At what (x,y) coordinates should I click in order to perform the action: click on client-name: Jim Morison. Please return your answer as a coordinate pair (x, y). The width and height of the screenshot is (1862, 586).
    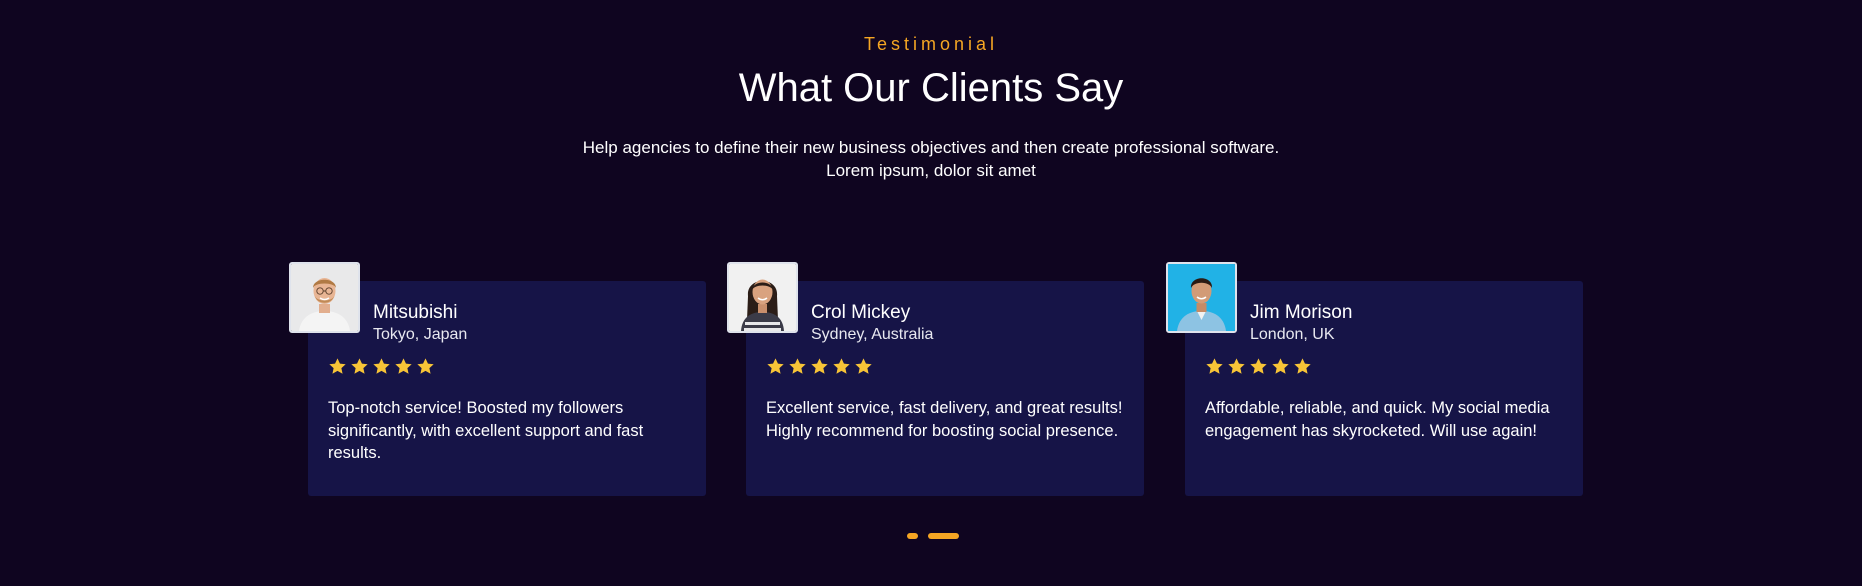
    Looking at the image, I should click on (1301, 312).